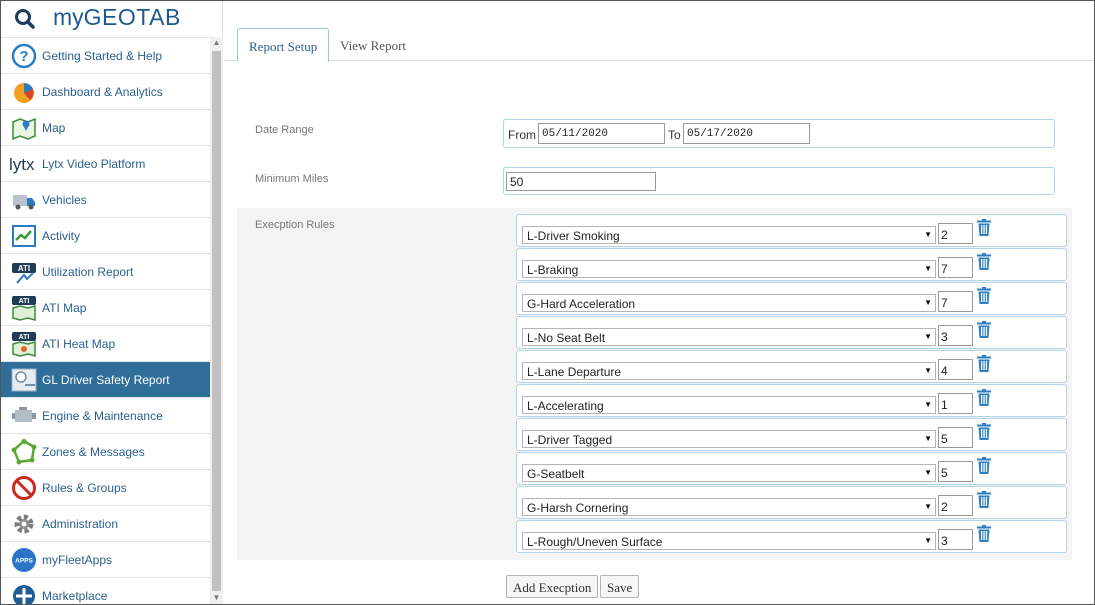 This screenshot has height=605, width=1095. I want to click on sidebar-item-label: Zones & Messages, so click(93, 452).